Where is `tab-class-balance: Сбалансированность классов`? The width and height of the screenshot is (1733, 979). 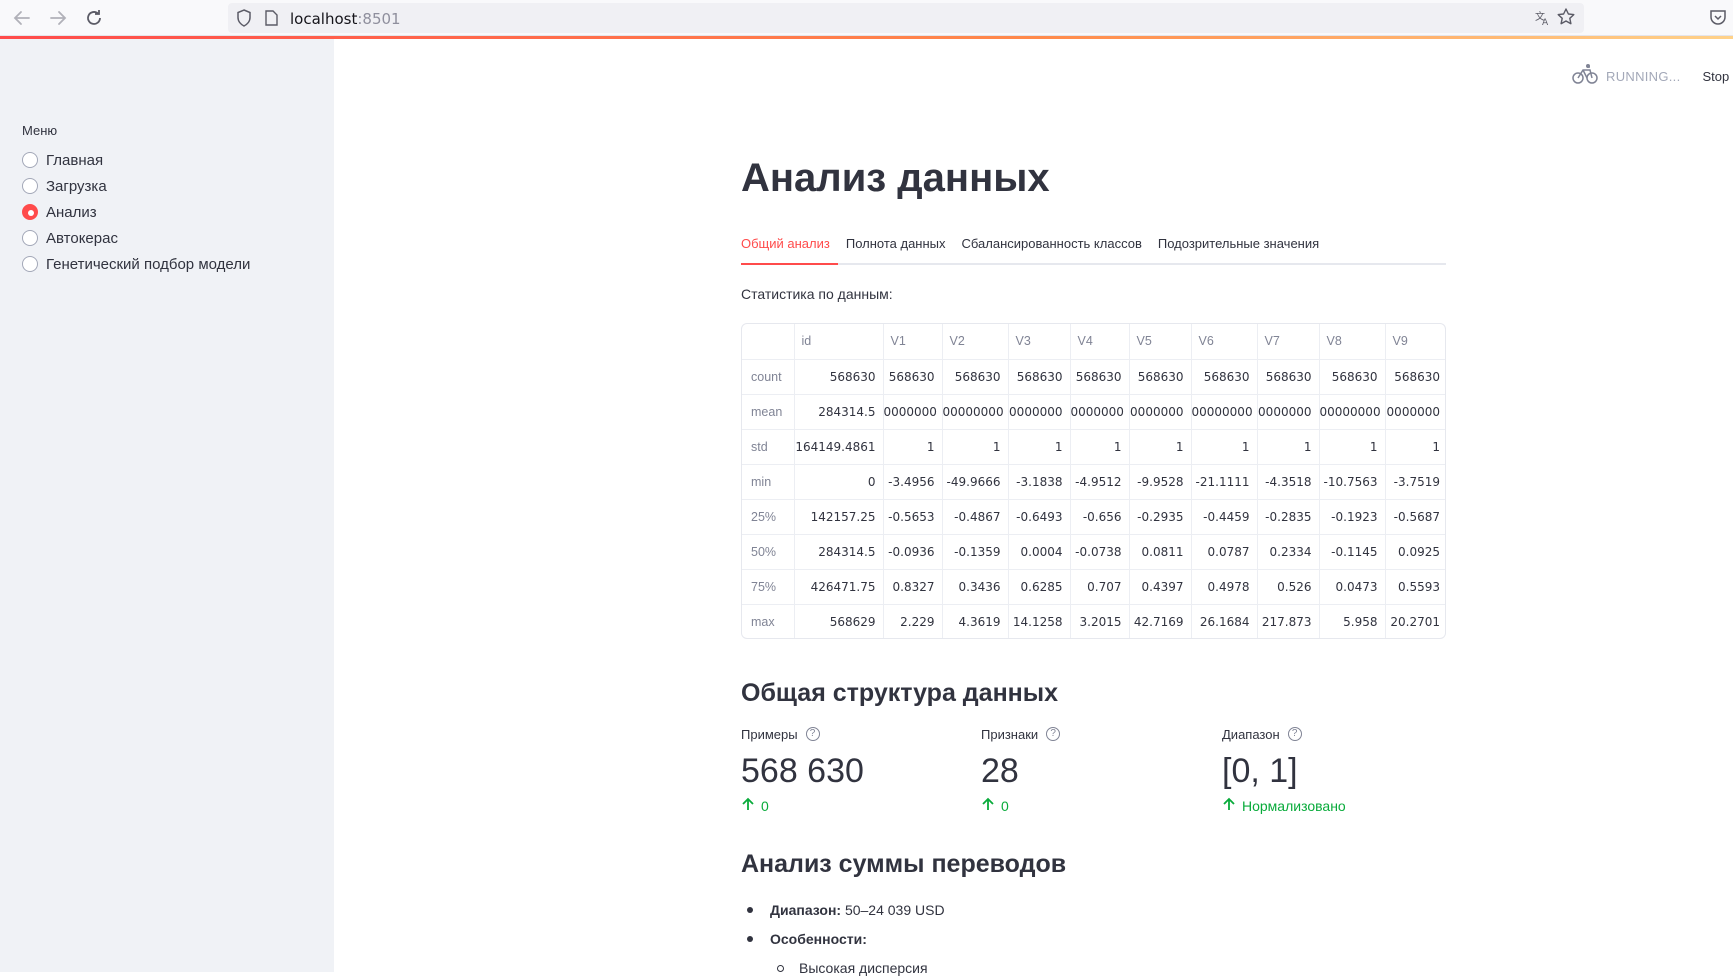 tab-class-balance: Сбалансированность классов is located at coordinates (1052, 250).